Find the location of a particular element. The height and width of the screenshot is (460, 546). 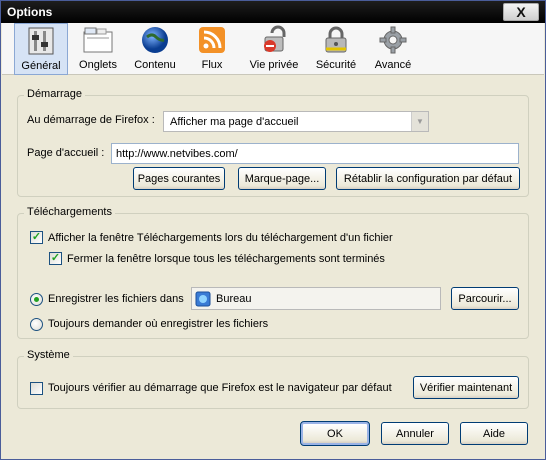

show-downloads-window-checkbox: ✓ is located at coordinates (36, 237).